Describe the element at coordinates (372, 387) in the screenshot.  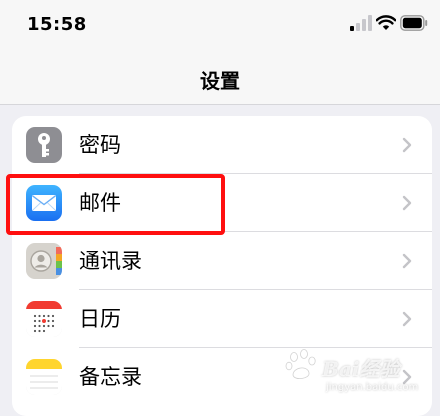
I see `watermark-url: jingyan.baidu.com` at that location.